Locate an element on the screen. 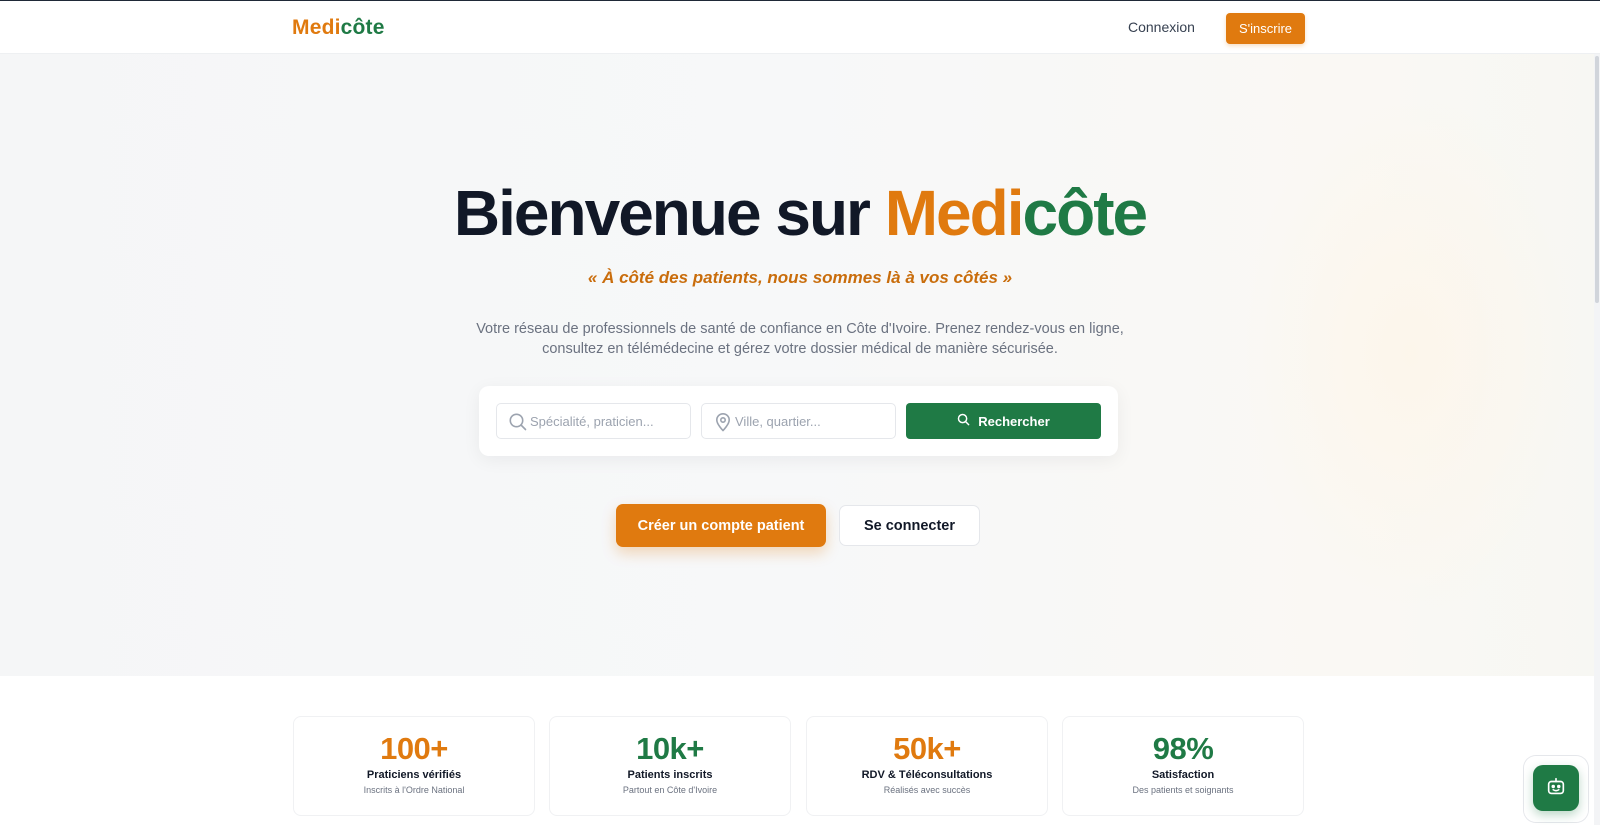  search-card: Rechercher is located at coordinates (798, 421).